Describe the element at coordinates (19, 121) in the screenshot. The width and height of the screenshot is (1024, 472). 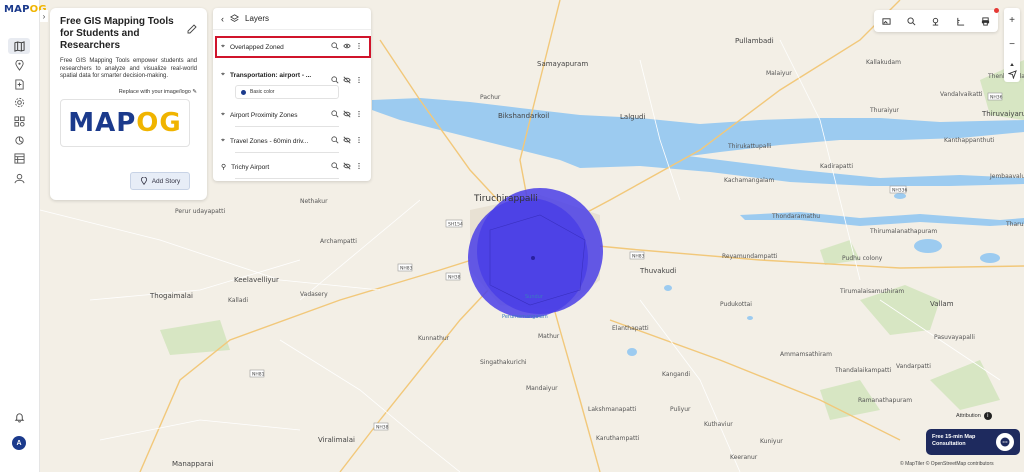
I see `analysis-icon` at that location.